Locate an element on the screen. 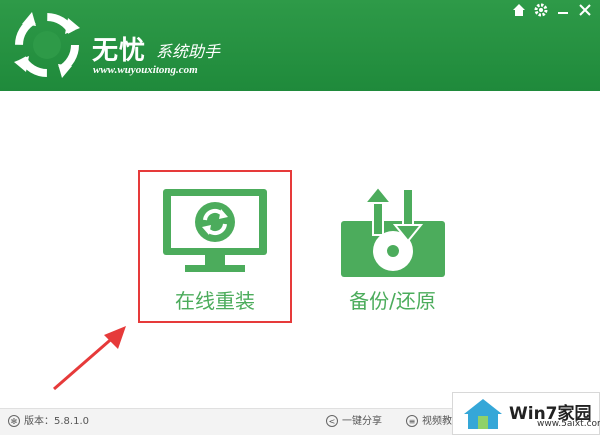  watermark-overlay: Win7家园 www.5aixt.com is located at coordinates (526, 413).